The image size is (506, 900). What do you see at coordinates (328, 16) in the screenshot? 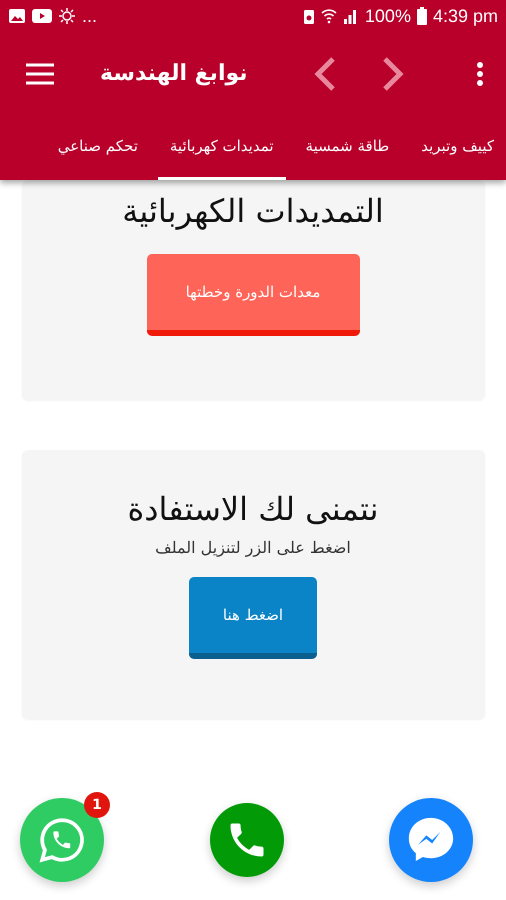
I see `wifi-icon` at bounding box center [328, 16].